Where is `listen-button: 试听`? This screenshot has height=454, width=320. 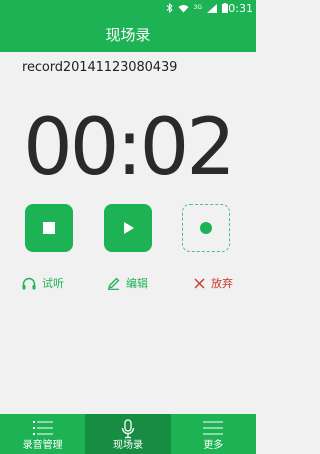 listen-button: 试听 is located at coordinates (43, 283).